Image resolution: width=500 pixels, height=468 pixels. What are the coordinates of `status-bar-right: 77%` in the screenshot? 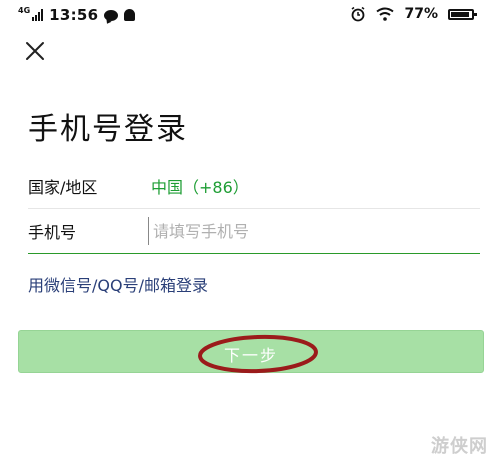 It's located at (413, 14).